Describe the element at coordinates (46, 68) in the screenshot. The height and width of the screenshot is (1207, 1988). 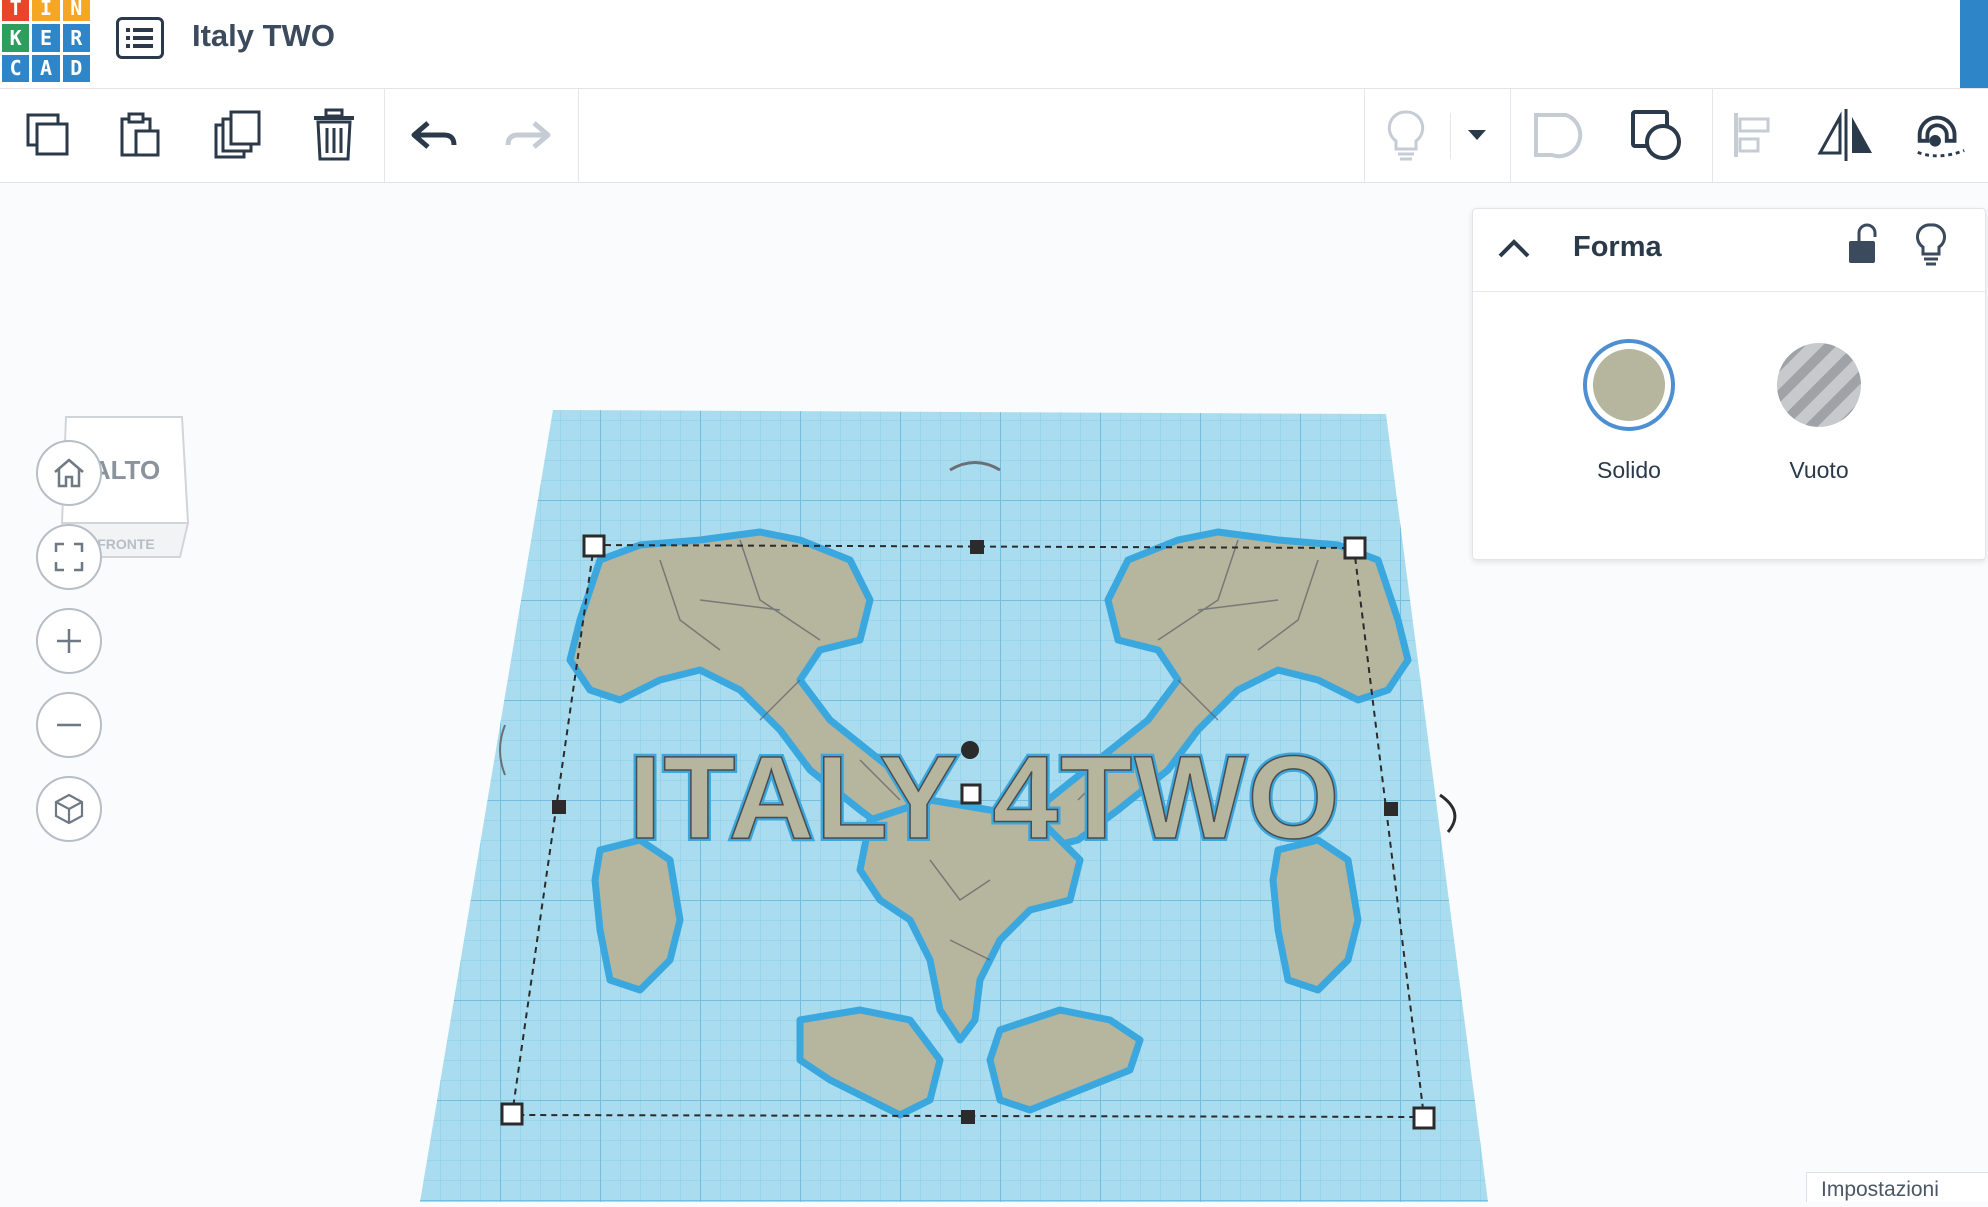
I see `logo-letter: A` at that location.